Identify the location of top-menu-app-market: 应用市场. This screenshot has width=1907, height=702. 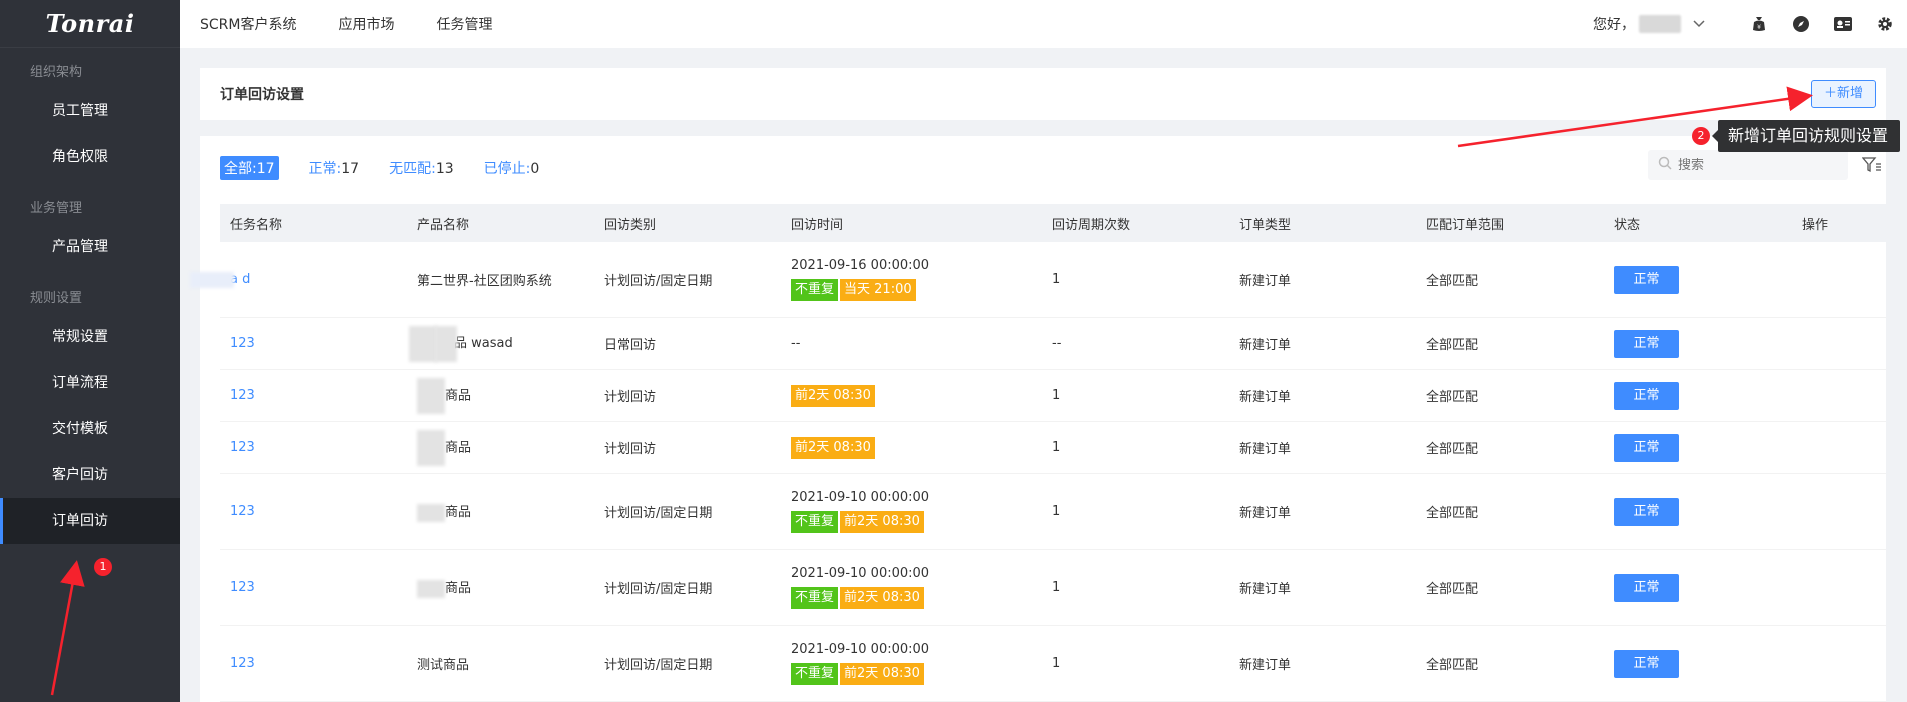
(366, 24).